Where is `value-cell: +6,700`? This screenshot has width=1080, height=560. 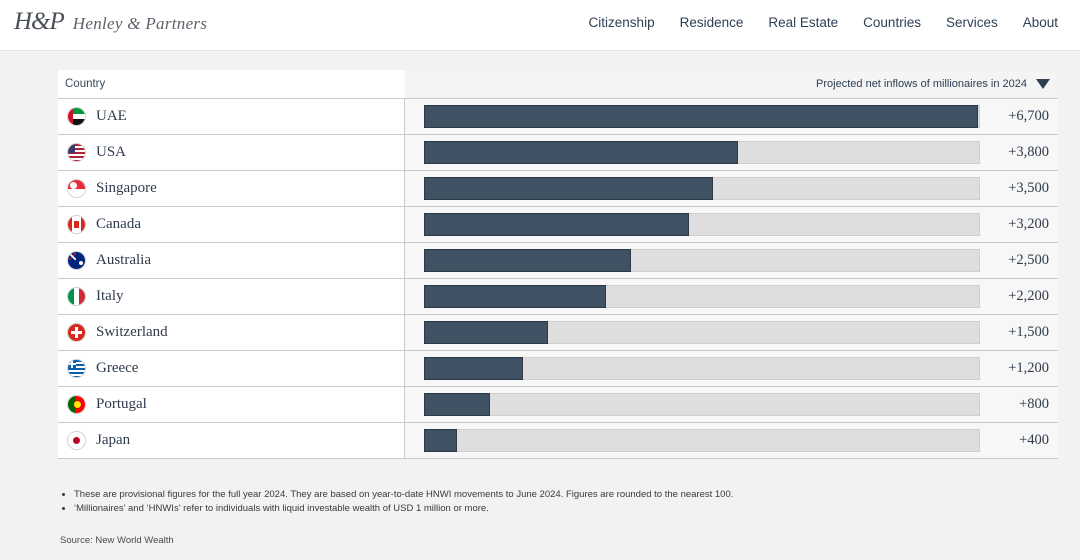 value-cell: +6,700 is located at coordinates (1024, 116).